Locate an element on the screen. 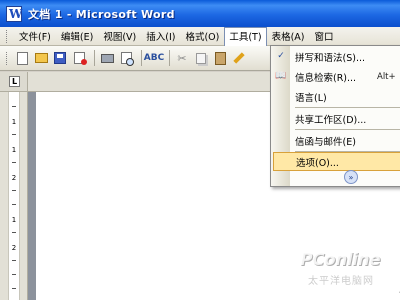 The width and height of the screenshot is (400, 300). toolbar-grip is located at coordinates (7, 58).